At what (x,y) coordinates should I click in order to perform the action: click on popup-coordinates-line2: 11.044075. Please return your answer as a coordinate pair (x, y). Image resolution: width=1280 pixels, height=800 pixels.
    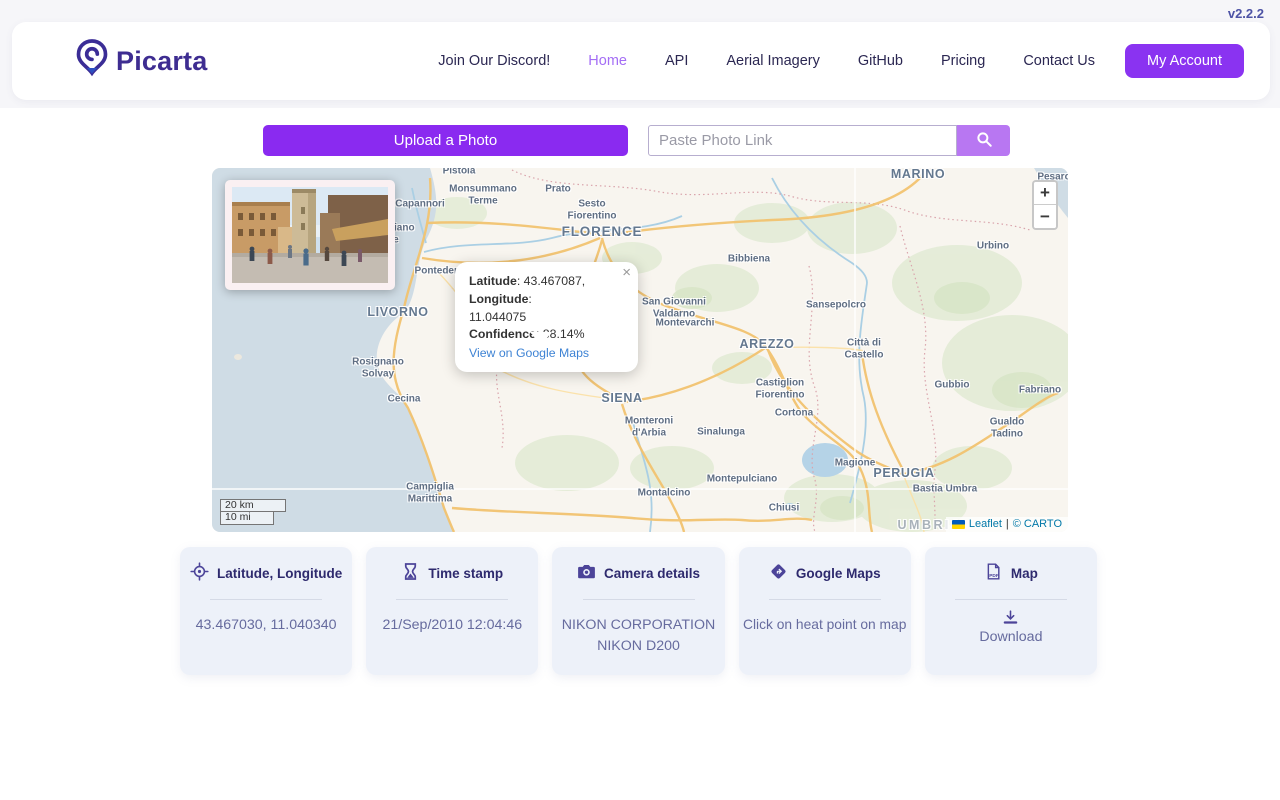
    Looking at the image, I should click on (498, 316).